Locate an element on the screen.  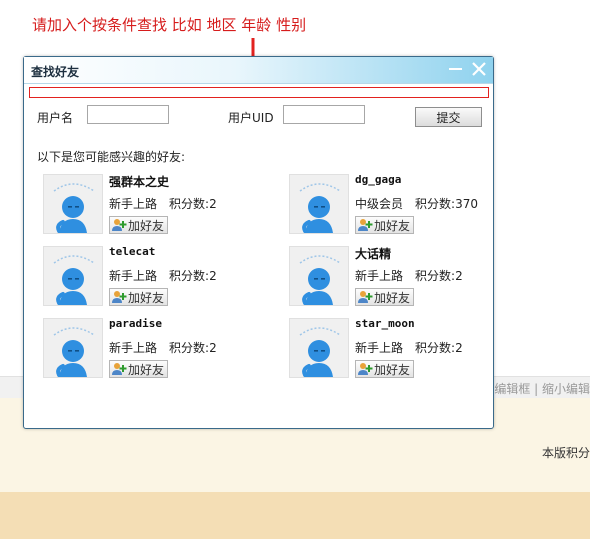
search-conditions-placeholder is located at coordinates (259, 92).